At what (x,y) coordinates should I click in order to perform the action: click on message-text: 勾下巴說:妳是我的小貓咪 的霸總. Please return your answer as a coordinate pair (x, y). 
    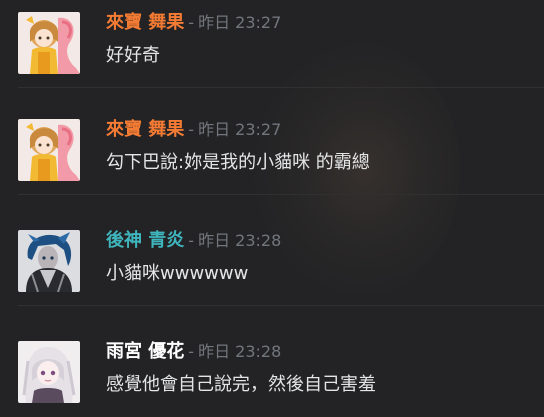
    Looking at the image, I should click on (238, 162).